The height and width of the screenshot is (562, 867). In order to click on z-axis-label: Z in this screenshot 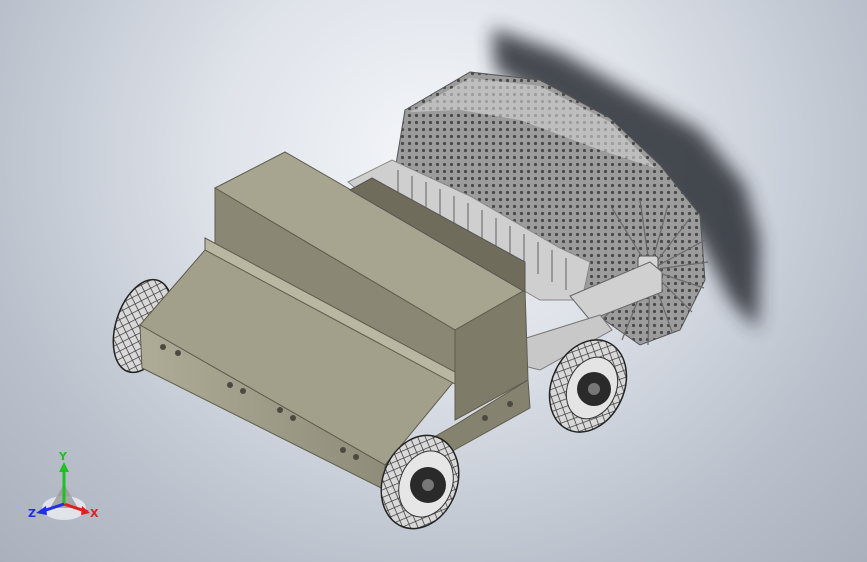, I will do `click(32, 513)`.